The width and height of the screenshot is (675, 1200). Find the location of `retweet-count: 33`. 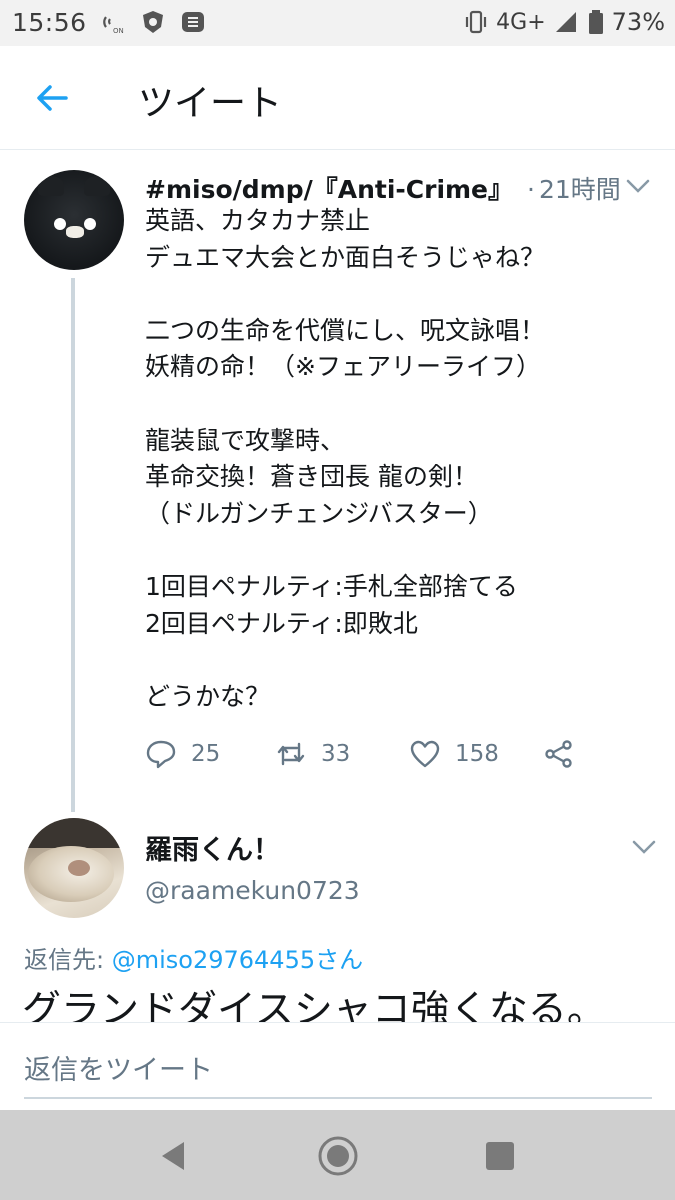

retweet-count: 33 is located at coordinates (336, 754).